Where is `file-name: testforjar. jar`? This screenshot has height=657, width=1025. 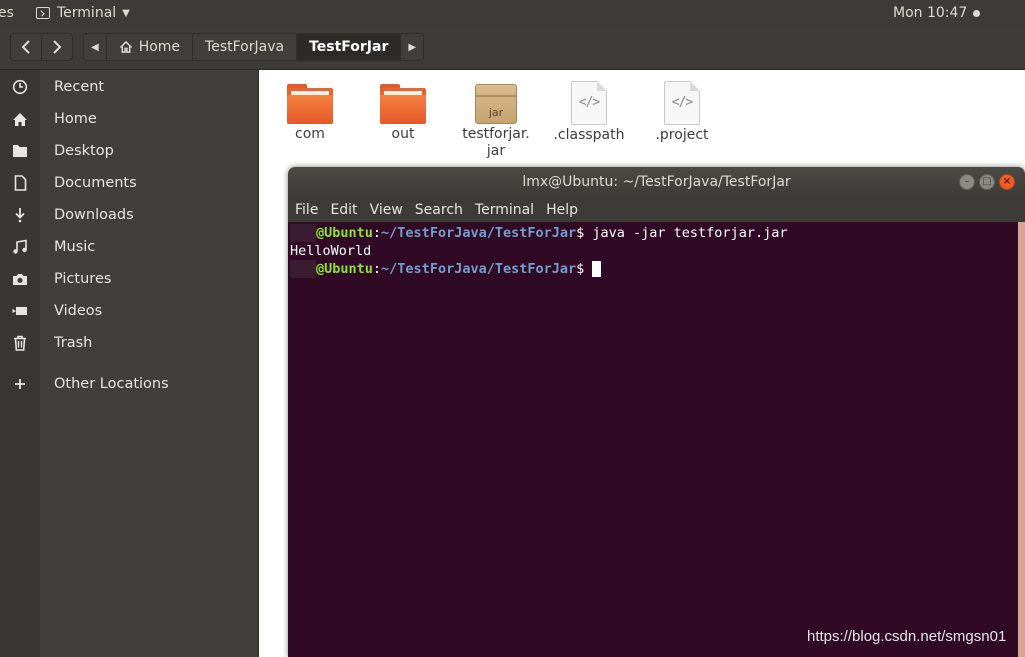 file-name: testforjar. jar is located at coordinates (496, 143).